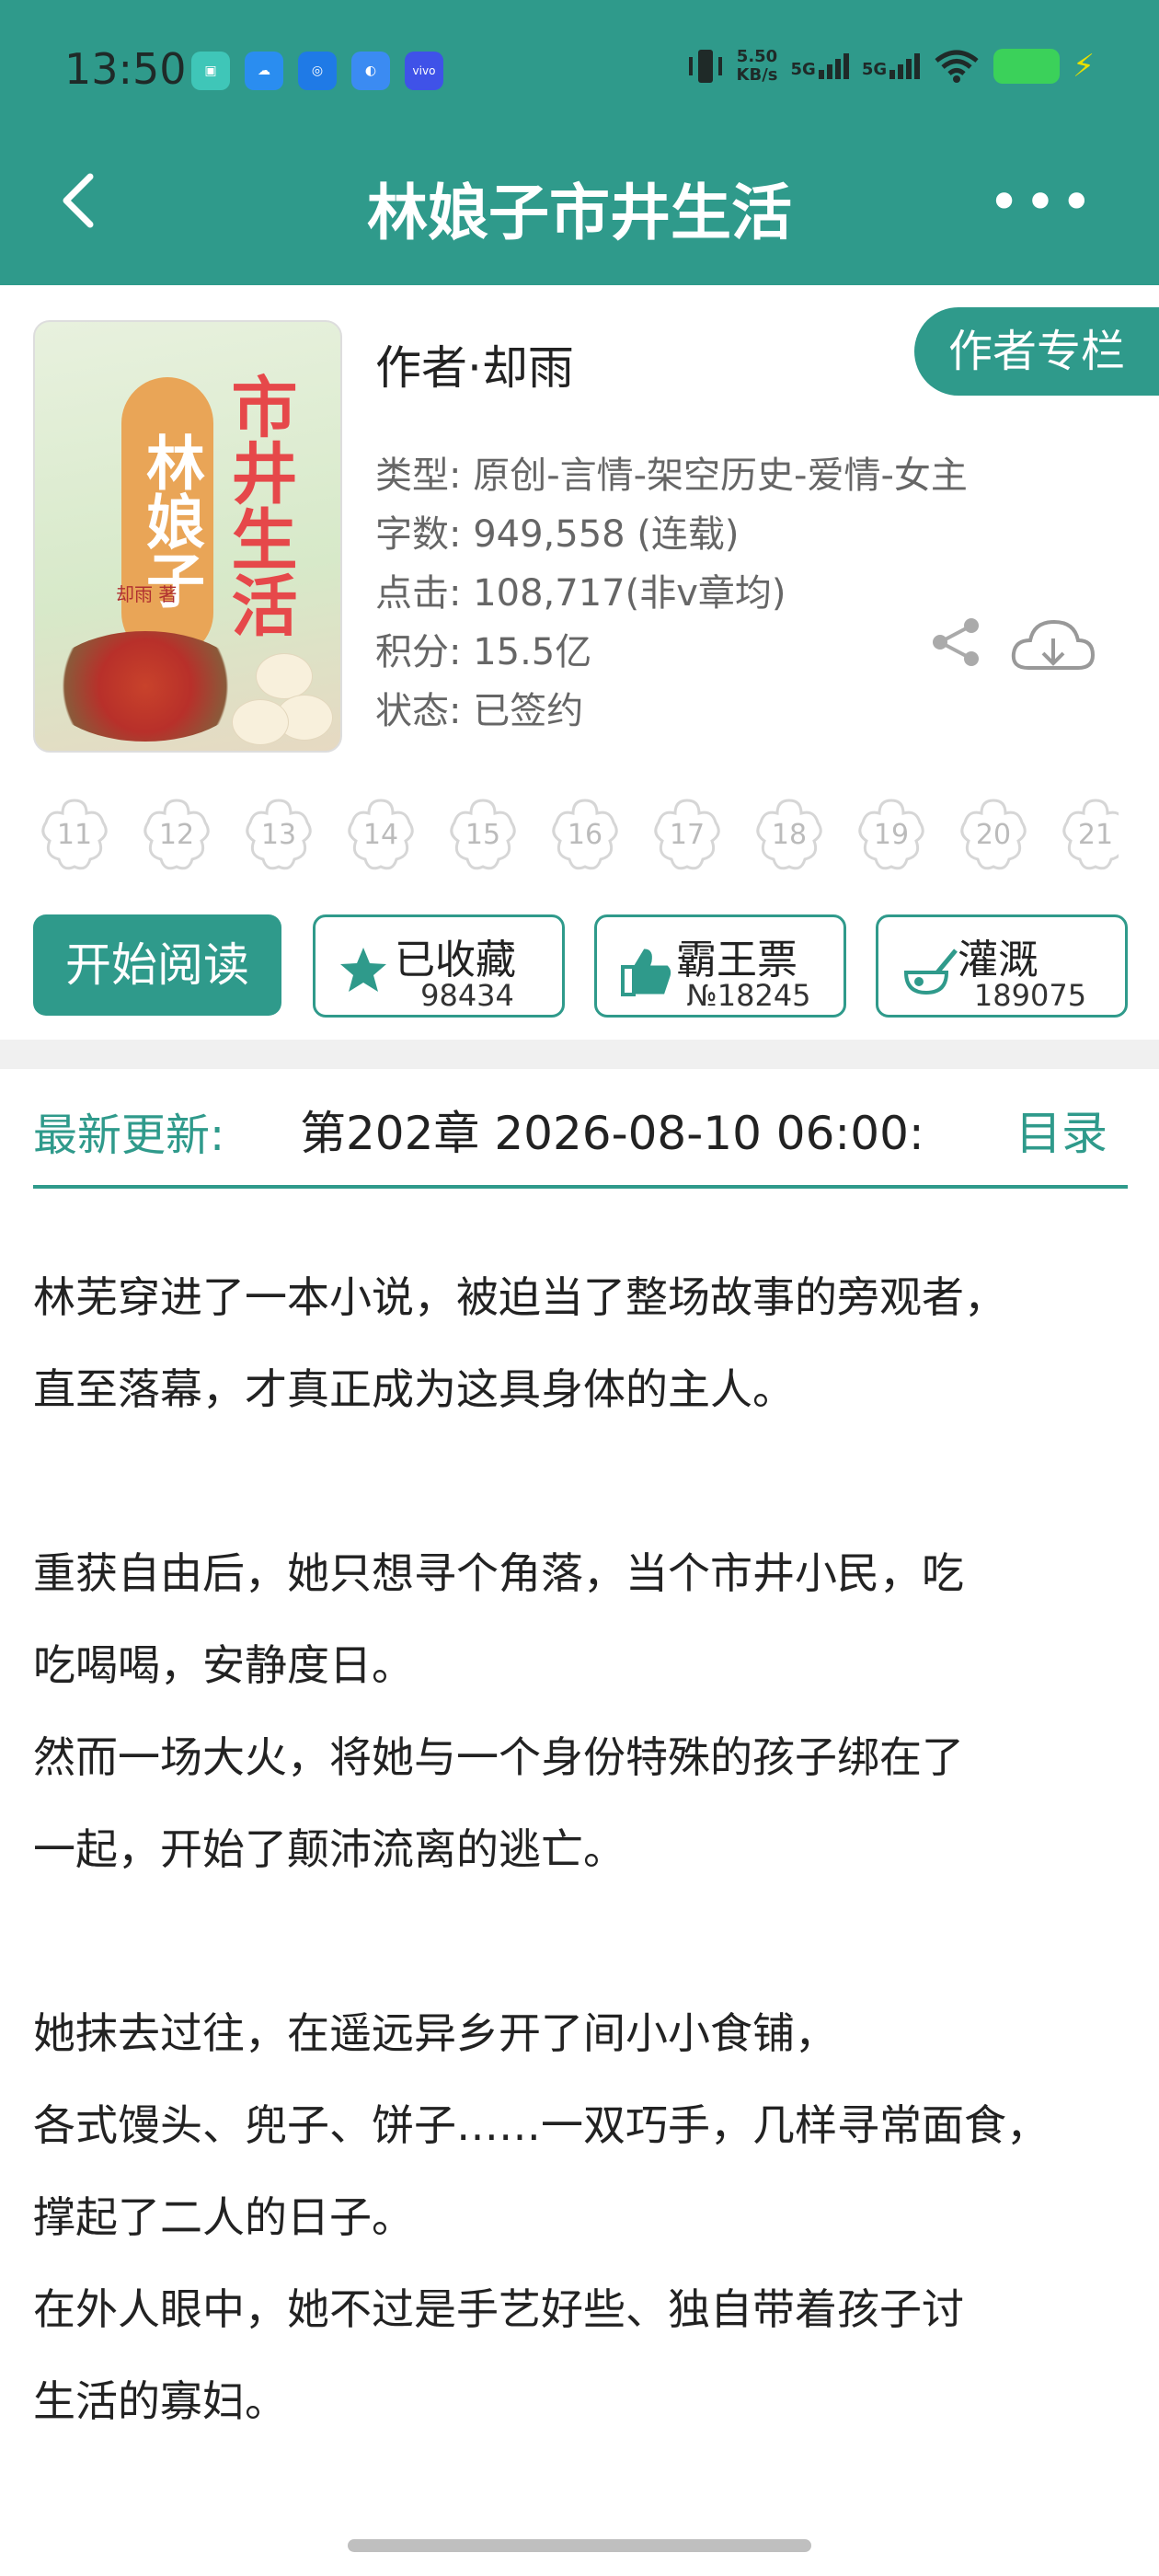 Image resolution: width=1159 pixels, height=2576 pixels. I want to click on status-time: 13:50, so click(125, 69).